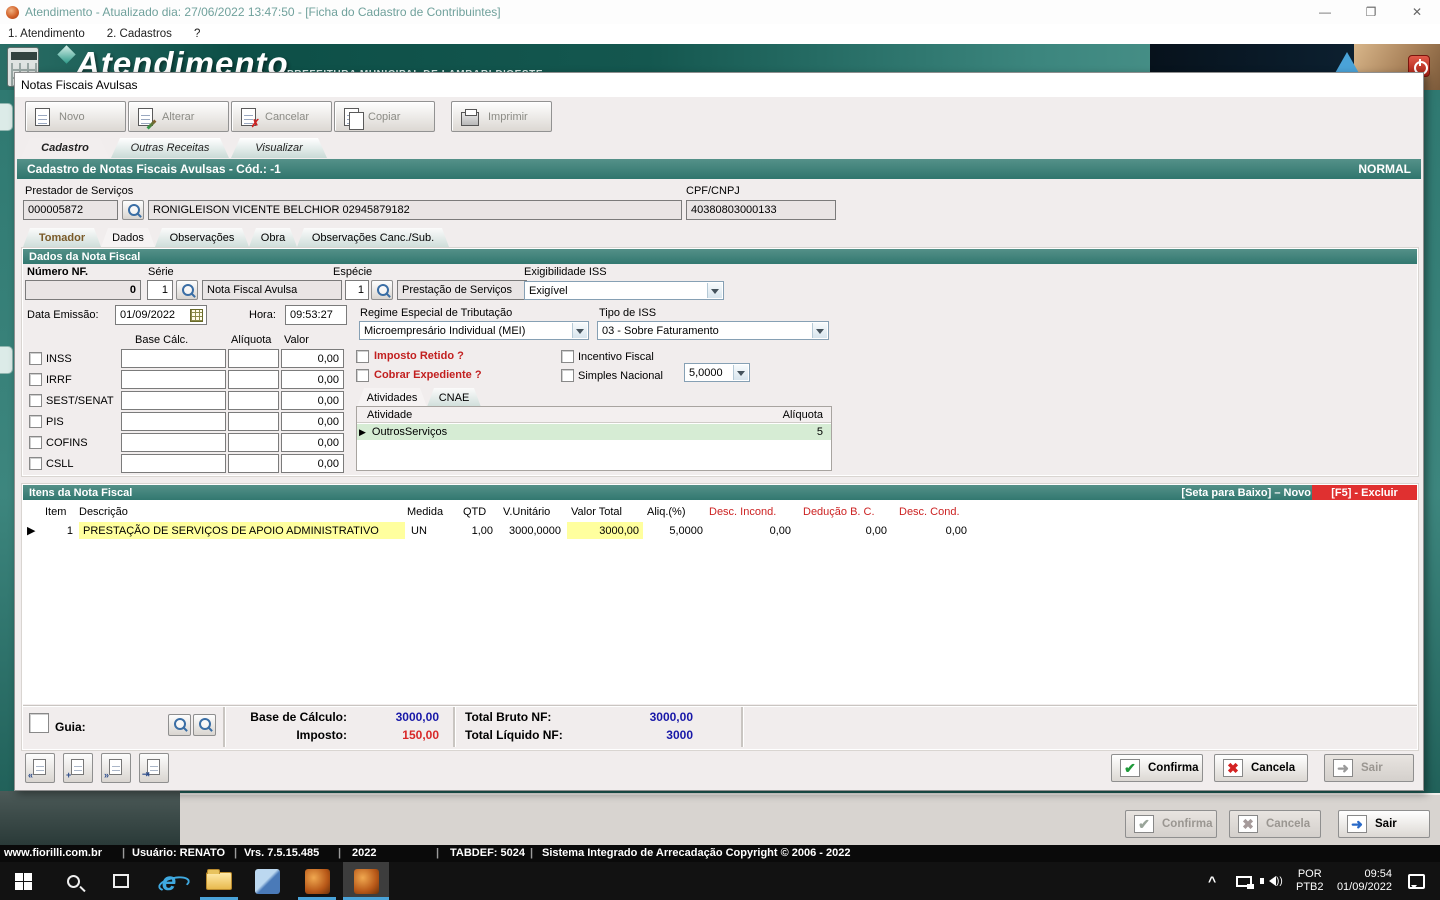 The width and height of the screenshot is (1440, 900). Describe the element at coordinates (133, 210) in the screenshot. I see `search-prestador-button` at that location.